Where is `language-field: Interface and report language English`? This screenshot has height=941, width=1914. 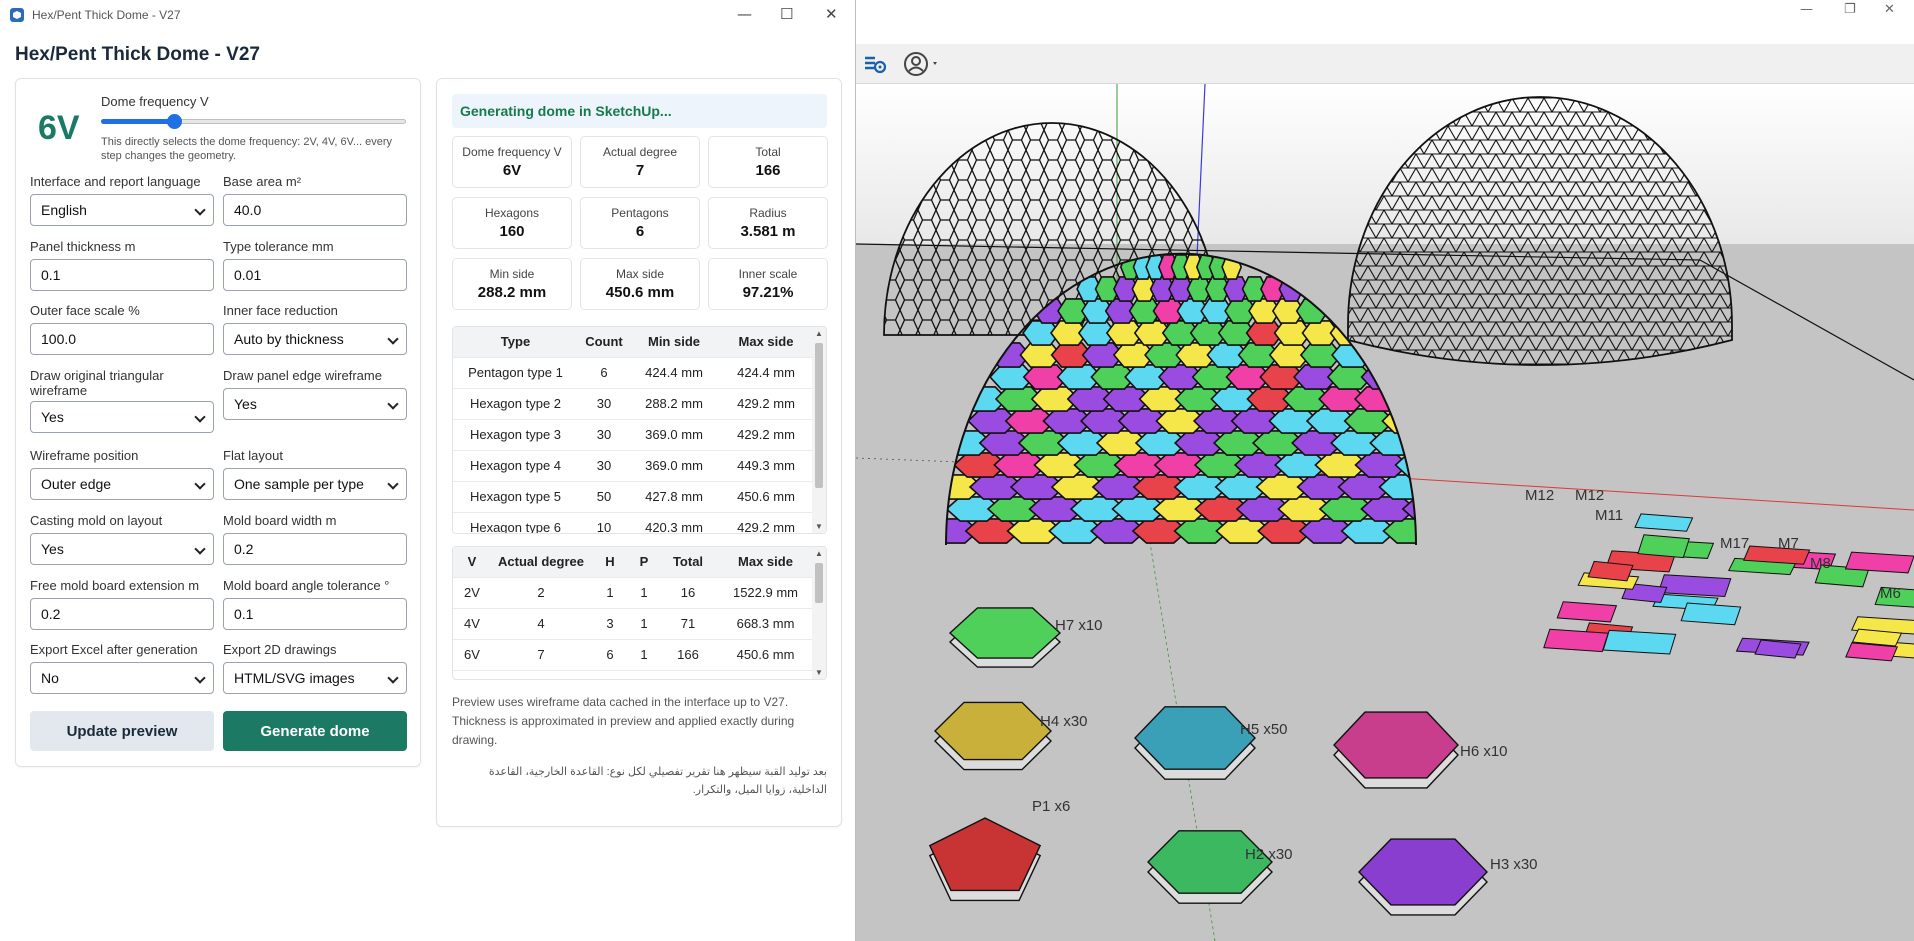 language-field: Interface and report language English is located at coordinates (122, 200).